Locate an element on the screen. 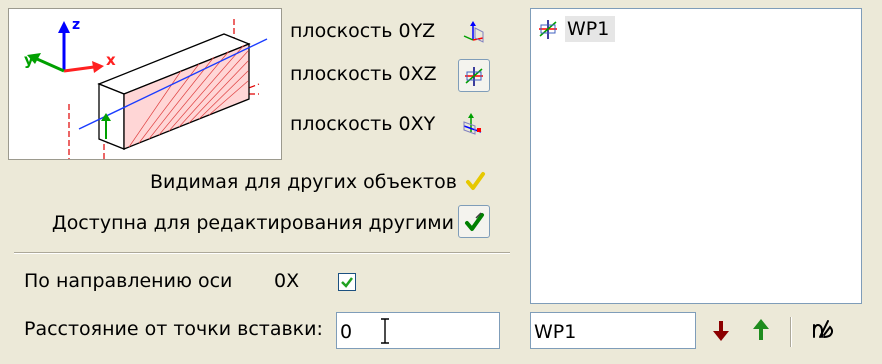 The height and width of the screenshot is (364, 882). toolbar-separator is located at coordinates (791, 332).